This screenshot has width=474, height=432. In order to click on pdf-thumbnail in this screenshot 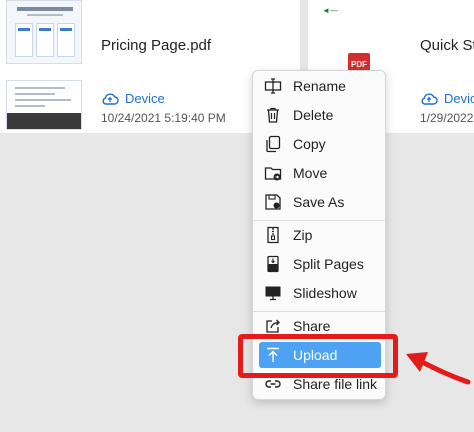, I will do `click(44, 65)`.